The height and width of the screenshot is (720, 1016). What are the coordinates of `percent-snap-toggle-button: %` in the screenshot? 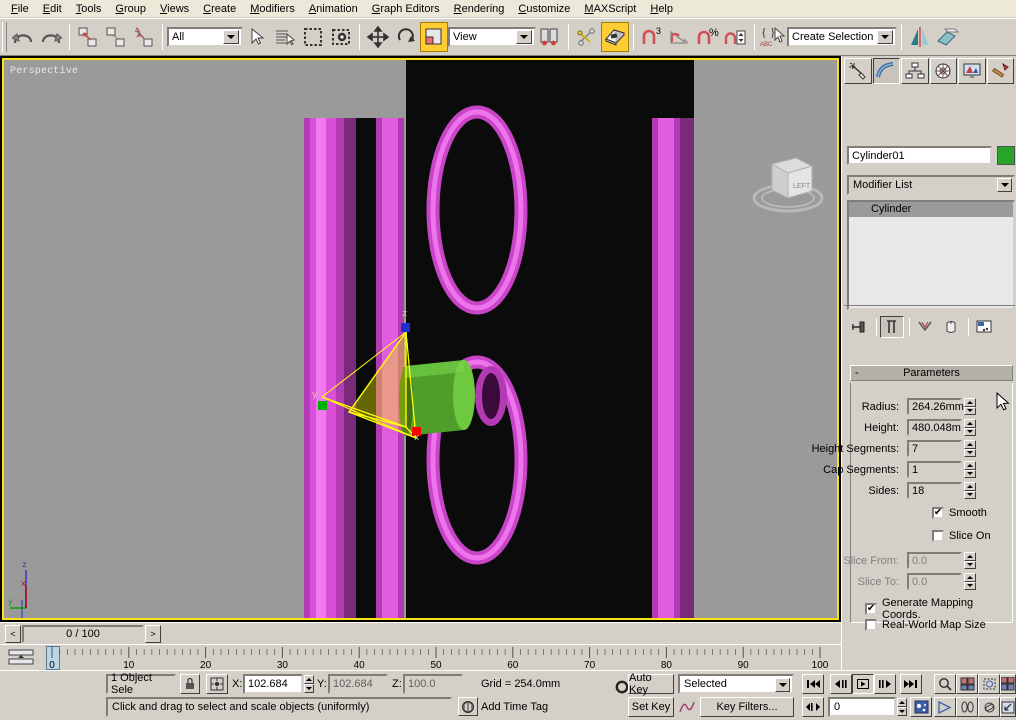 It's located at (708, 37).